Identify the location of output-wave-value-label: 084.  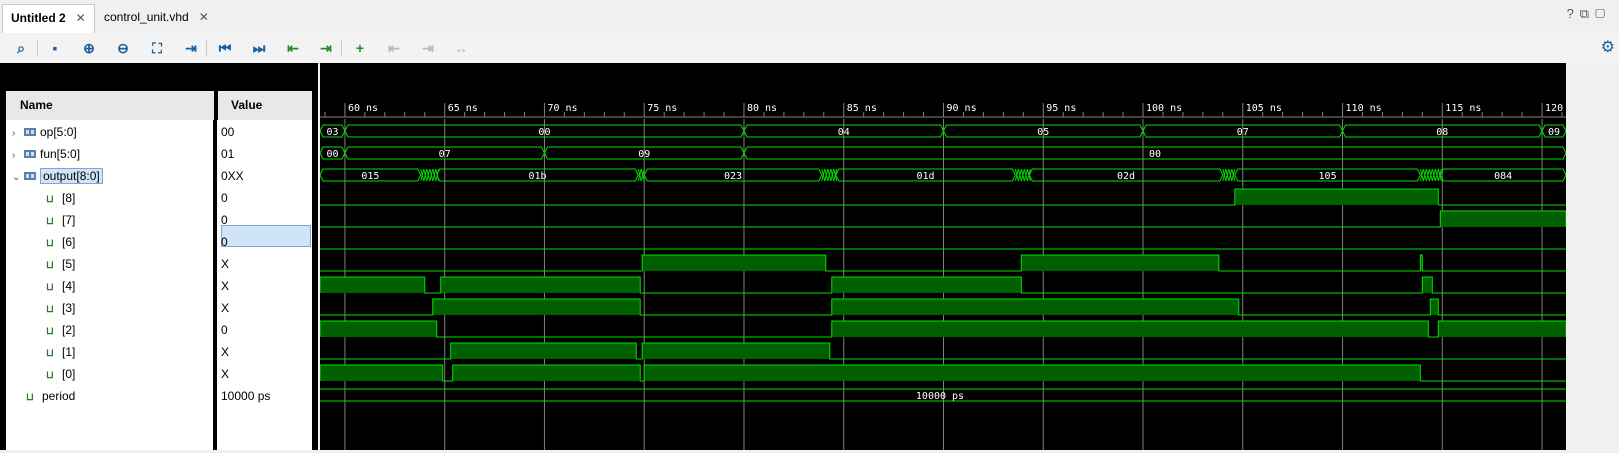
(1503, 176).